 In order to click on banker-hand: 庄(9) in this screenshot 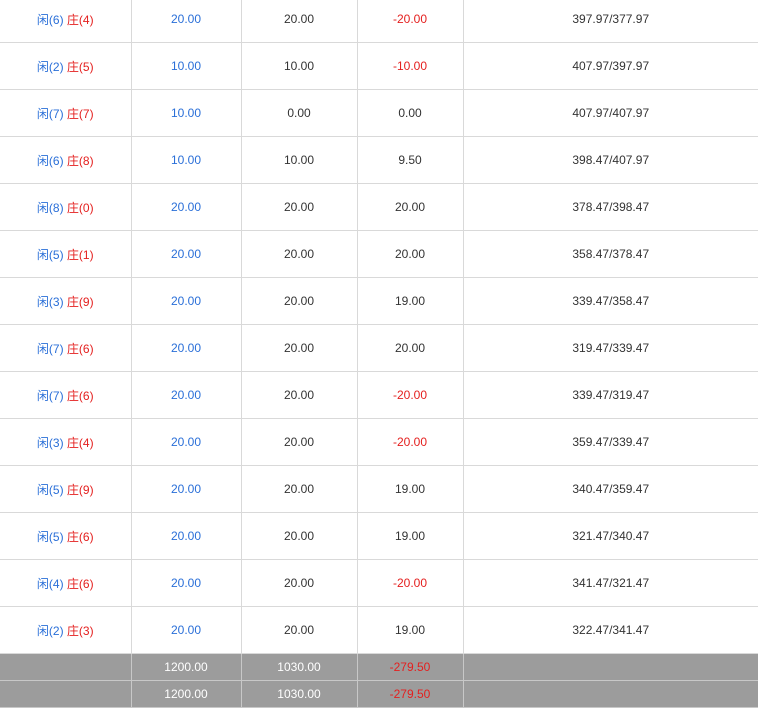, I will do `click(80, 301)`.